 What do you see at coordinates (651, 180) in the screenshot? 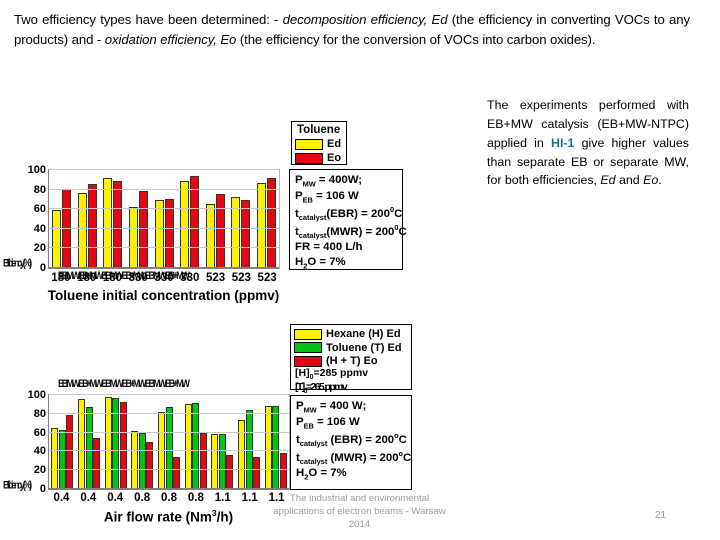
I see `side-note-emphasis-eo: Eo` at bounding box center [651, 180].